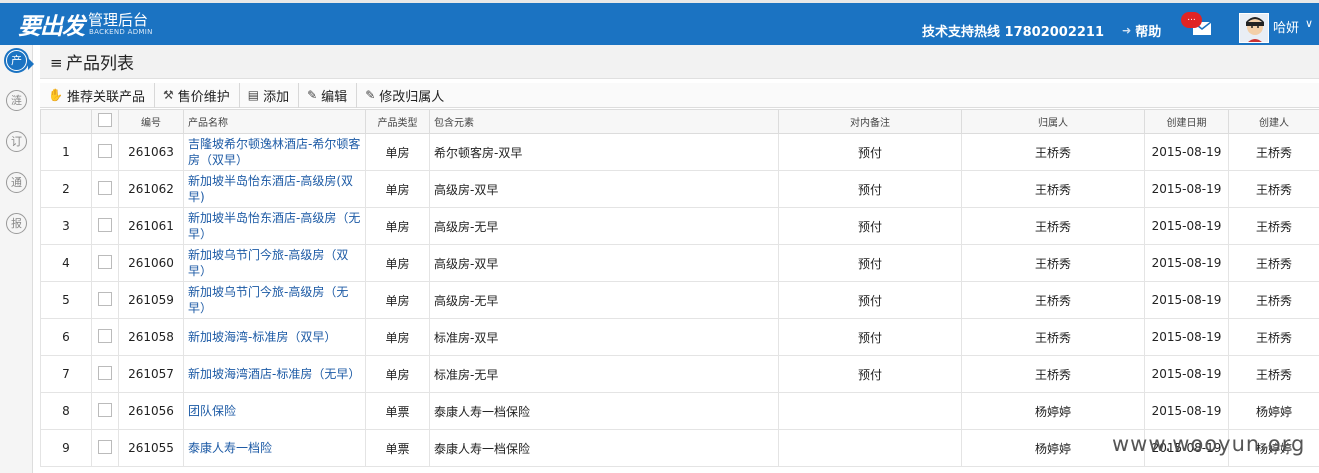 The height and width of the screenshot is (473, 1319). What do you see at coordinates (274, 300) in the screenshot?
I see `cell-product-name: 新加坡乌节门今旅-高级房（无早）` at bounding box center [274, 300].